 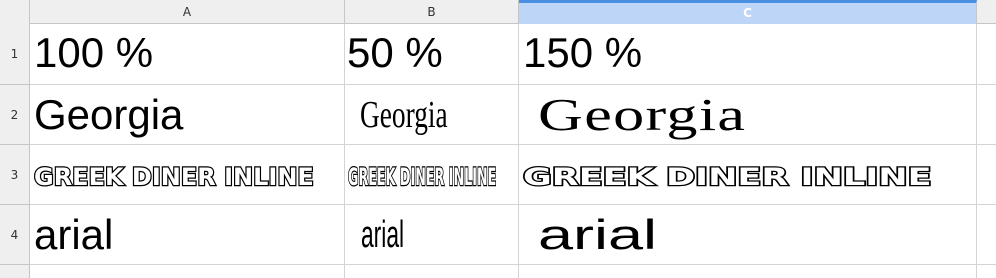 What do you see at coordinates (187, 12) in the screenshot?
I see `column-header-a: A` at bounding box center [187, 12].